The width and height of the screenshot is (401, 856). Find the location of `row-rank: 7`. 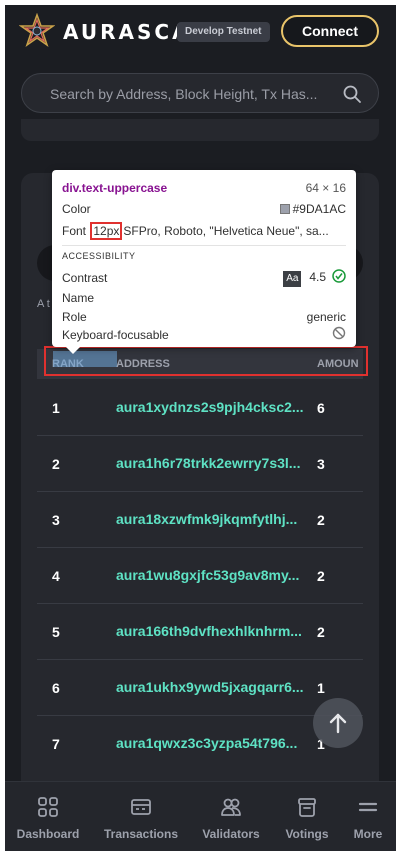

row-rank: 7 is located at coordinates (56, 744).